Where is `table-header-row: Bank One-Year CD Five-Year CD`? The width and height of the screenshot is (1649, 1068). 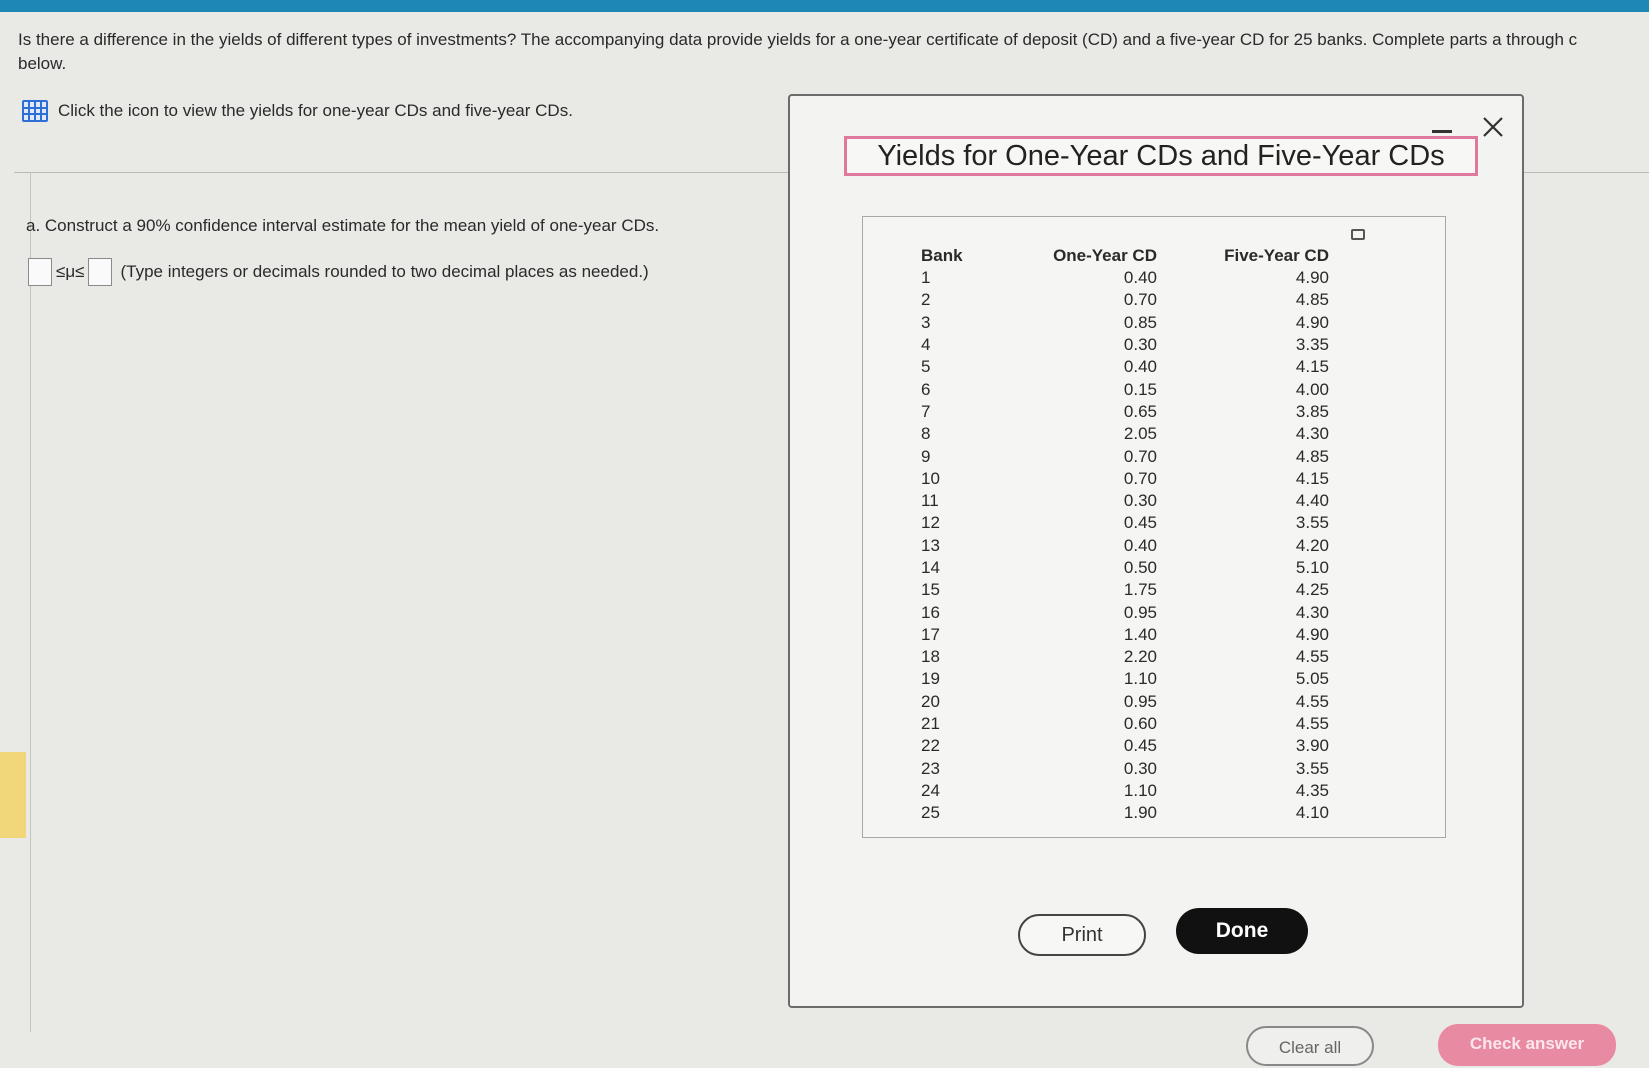 table-header-row: Bank One-Year CD Five-Year CD is located at coordinates (1125, 256).